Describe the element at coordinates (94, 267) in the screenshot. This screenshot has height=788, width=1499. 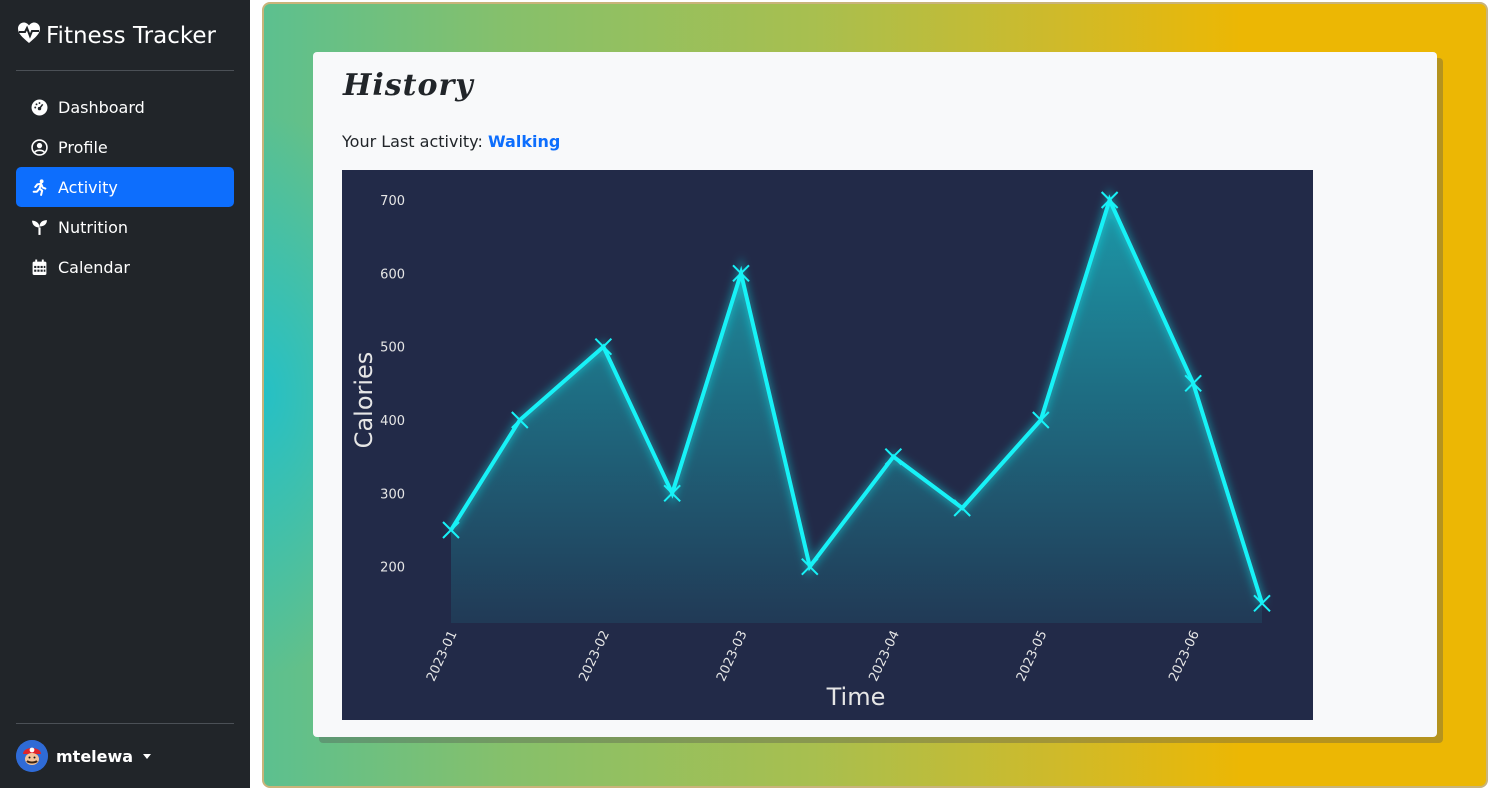
I see `sidebar-item-label: Calendar` at that location.